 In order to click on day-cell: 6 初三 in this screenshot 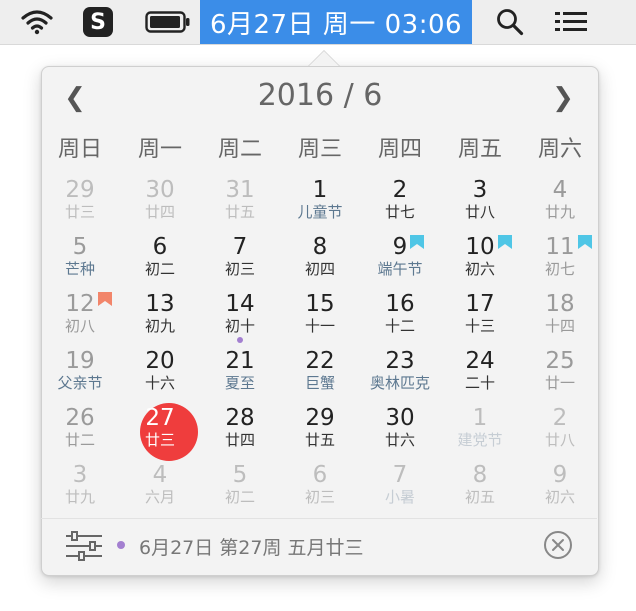, I will do `click(320, 486)`.